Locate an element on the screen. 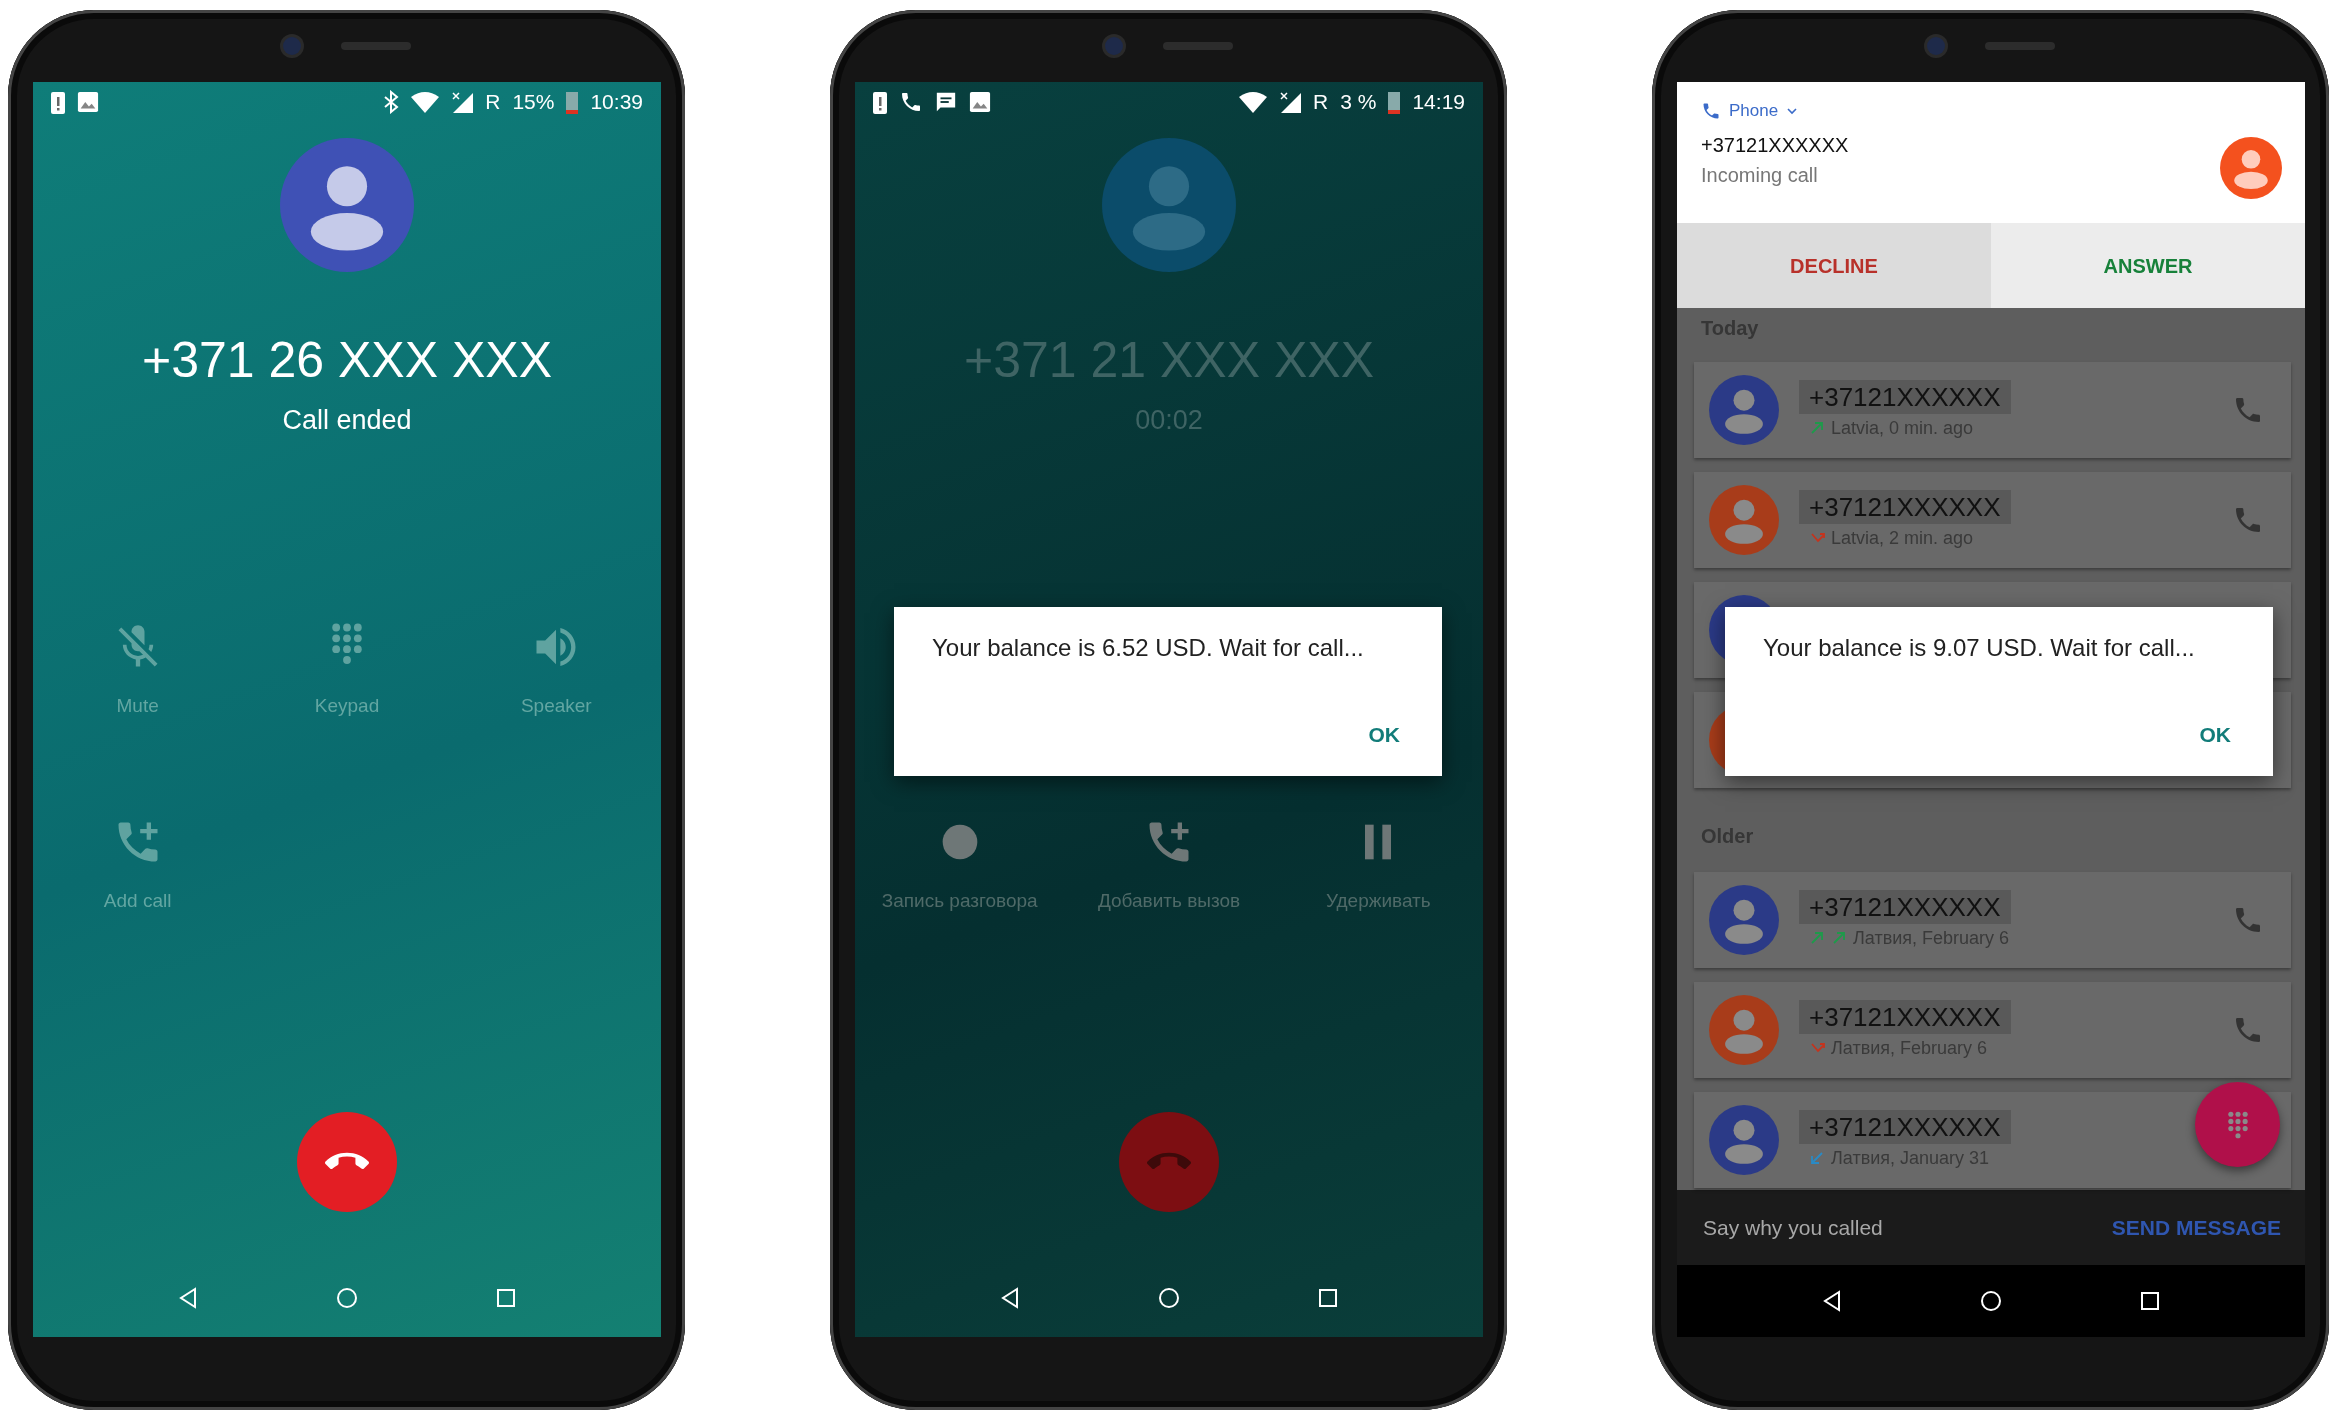 The height and width of the screenshot is (1416, 2330). call-control-button: Удерживать is located at coordinates (1378, 864).